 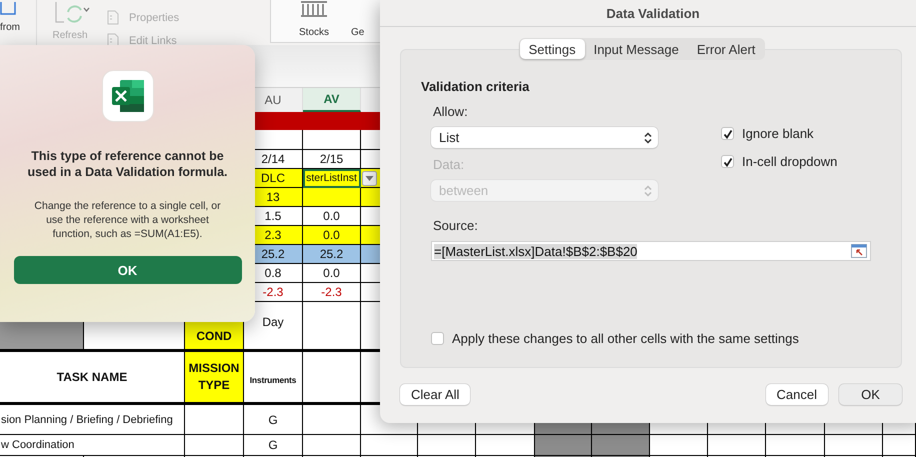 What do you see at coordinates (314, 33) in the screenshot?
I see `ribbon-button: Stocks` at bounding box center [314, 33].